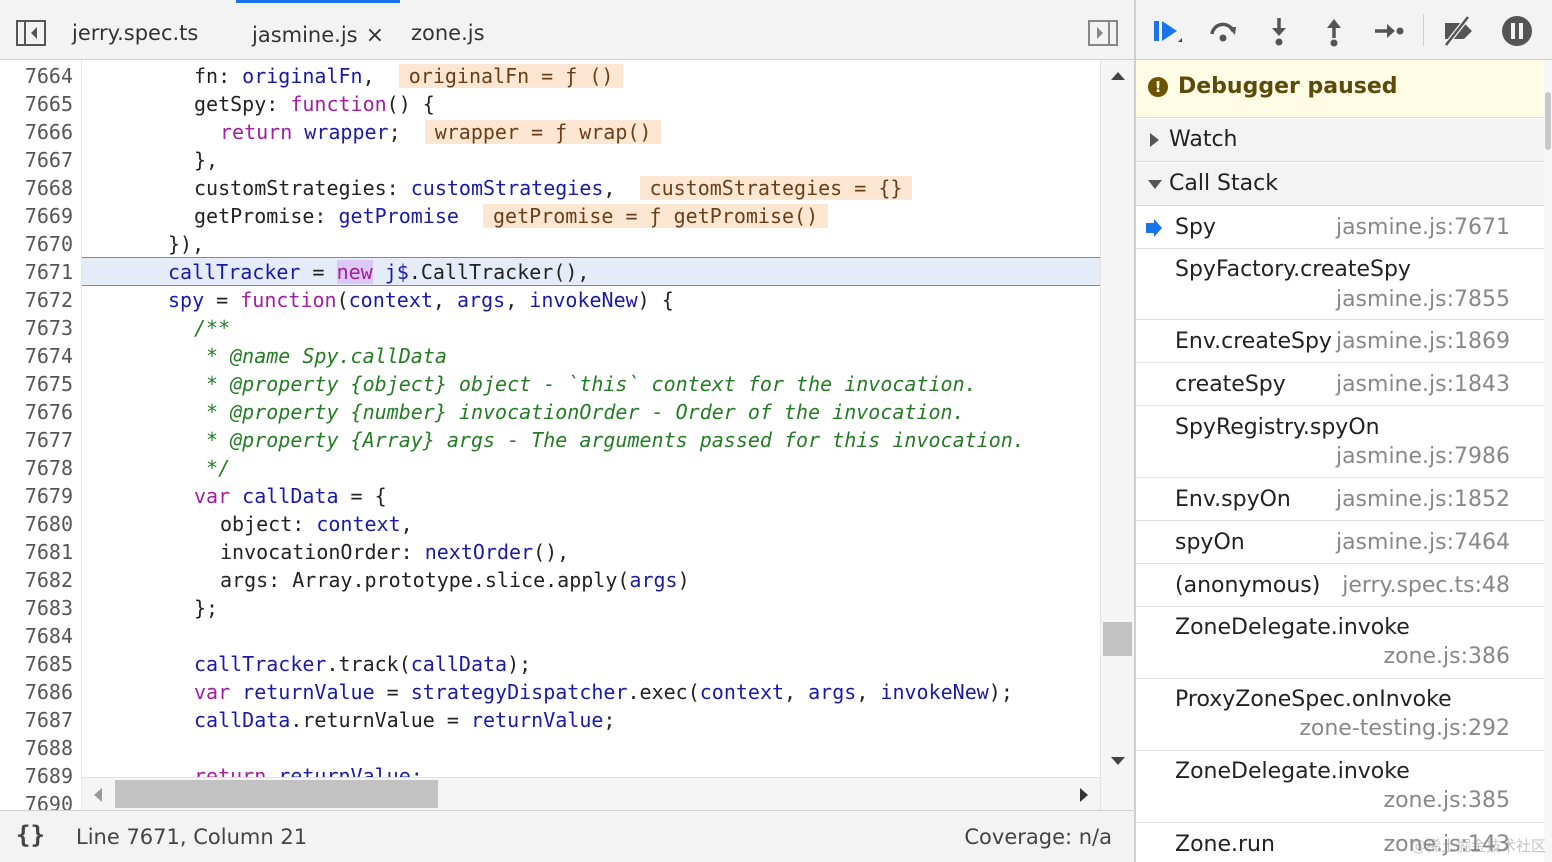 This screenshot has height=862, width=1552. What do you see at coordinates (49, 412) in the screenshot?
I see `line-number: 7676` at bounding box center [49, 412].